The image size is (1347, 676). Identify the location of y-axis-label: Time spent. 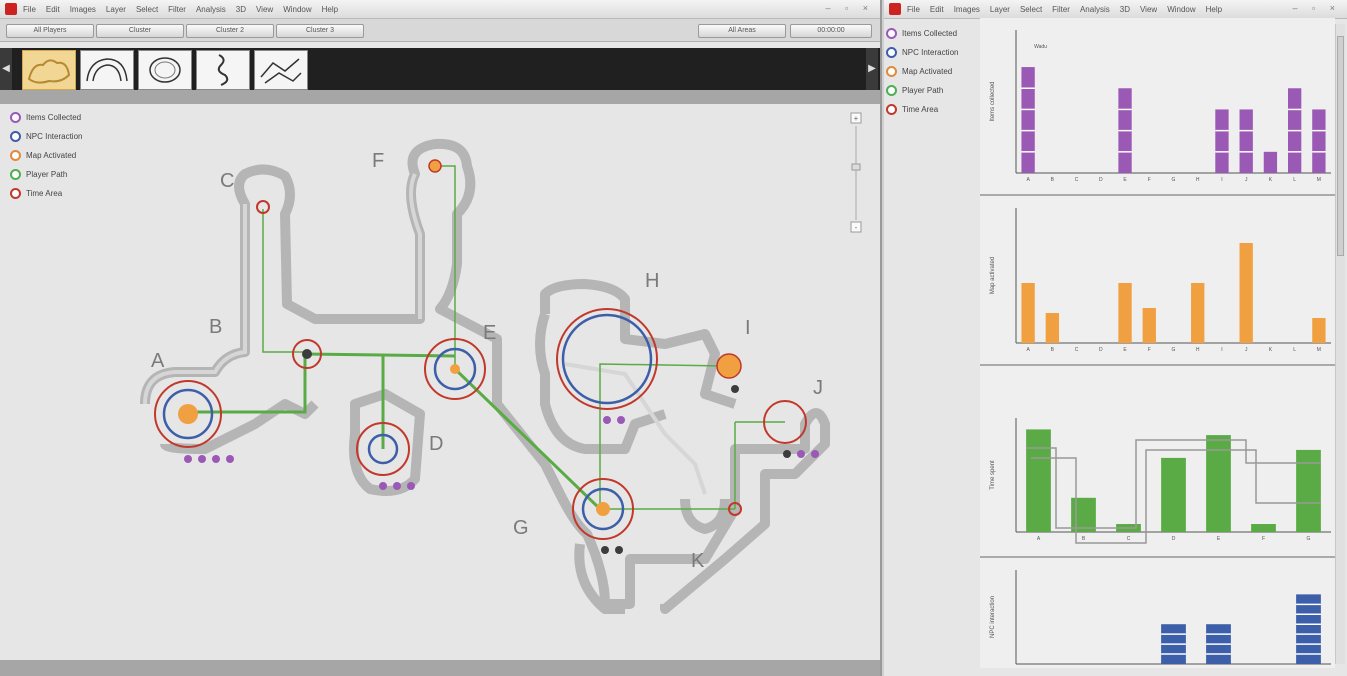
(993, 475).